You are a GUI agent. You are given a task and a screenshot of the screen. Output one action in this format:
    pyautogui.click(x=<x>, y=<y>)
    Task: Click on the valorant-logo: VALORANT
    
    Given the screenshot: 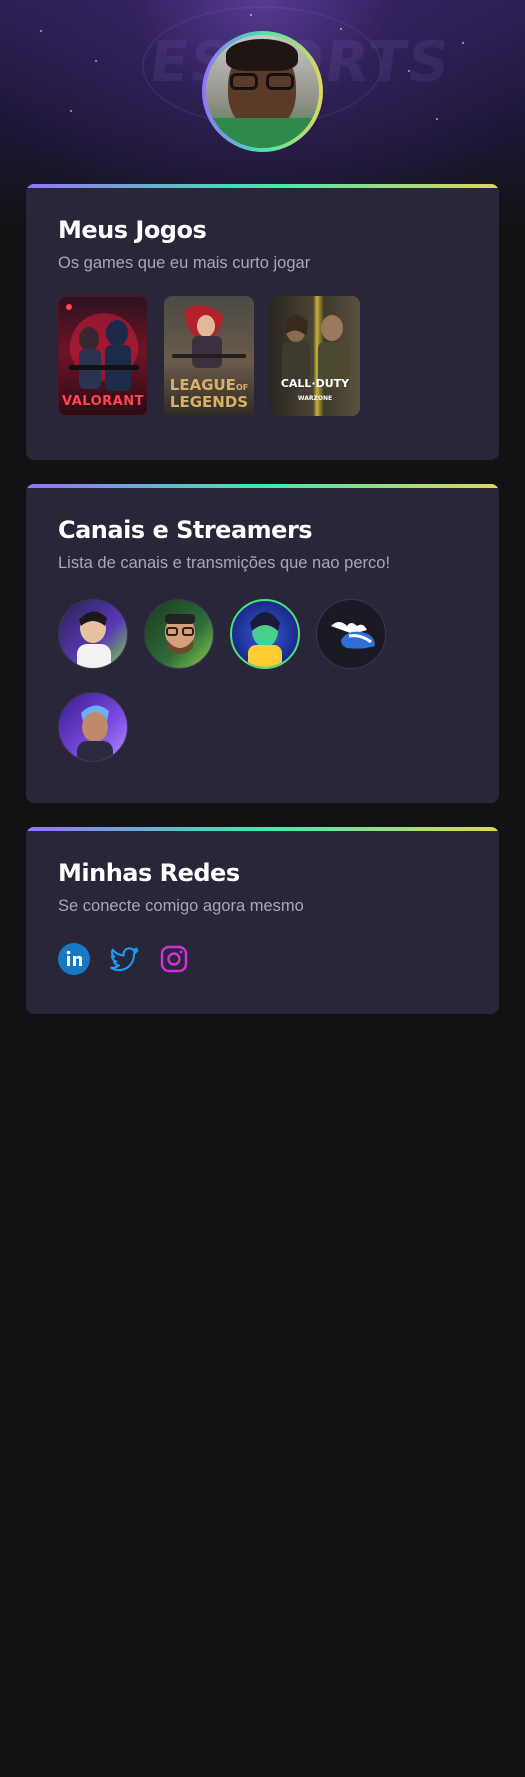 What is the action you would take?
    pyautogui.click(x=103, y=401)
    